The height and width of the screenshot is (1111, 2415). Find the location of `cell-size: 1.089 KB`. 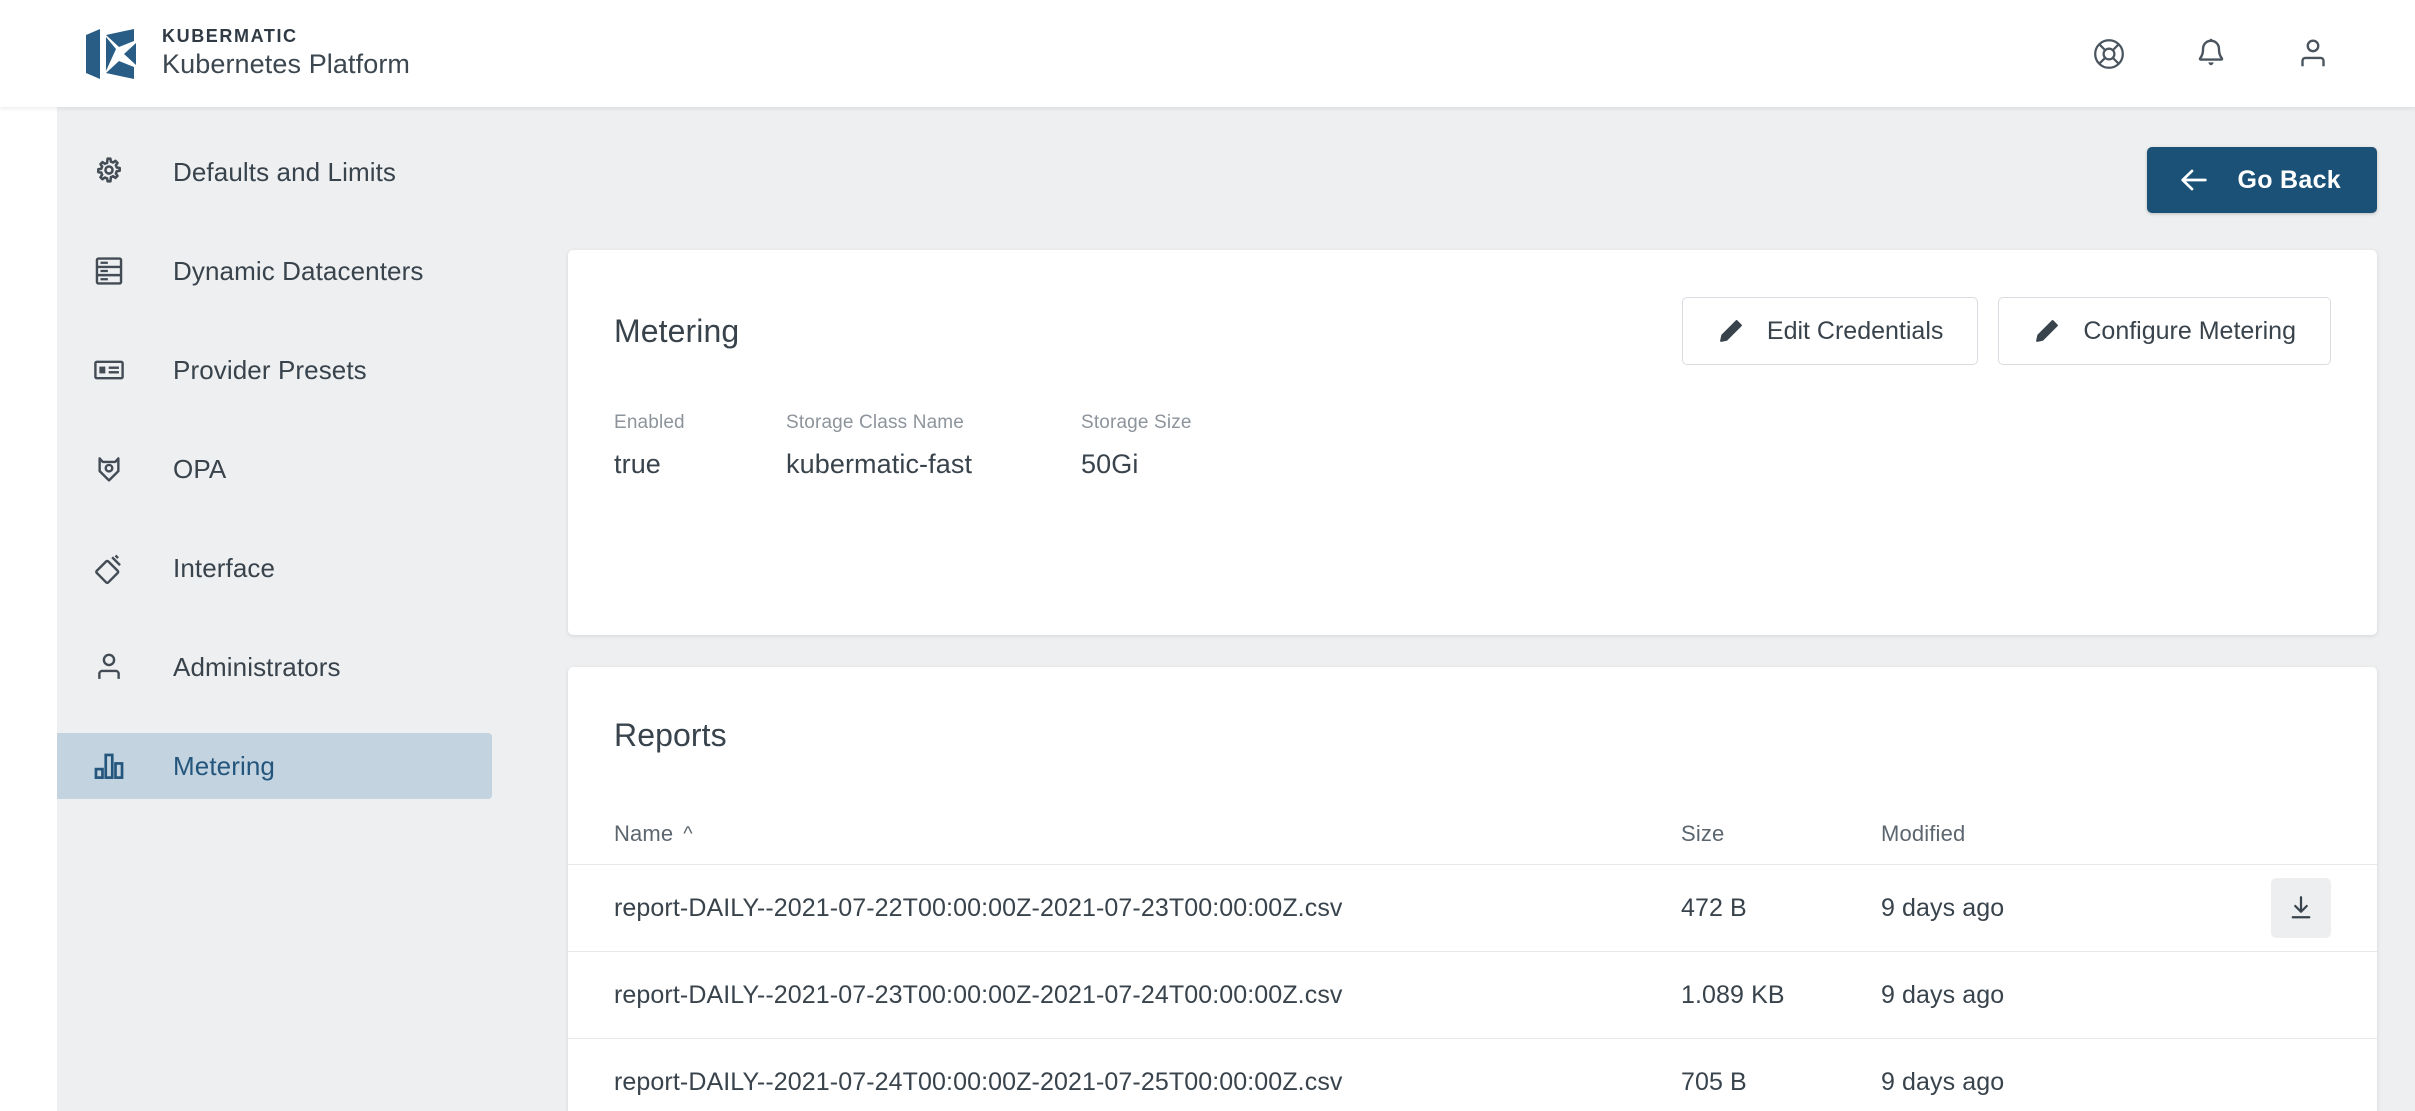

cell-size: 1.089 KB is located at coordinates (1733, 994).